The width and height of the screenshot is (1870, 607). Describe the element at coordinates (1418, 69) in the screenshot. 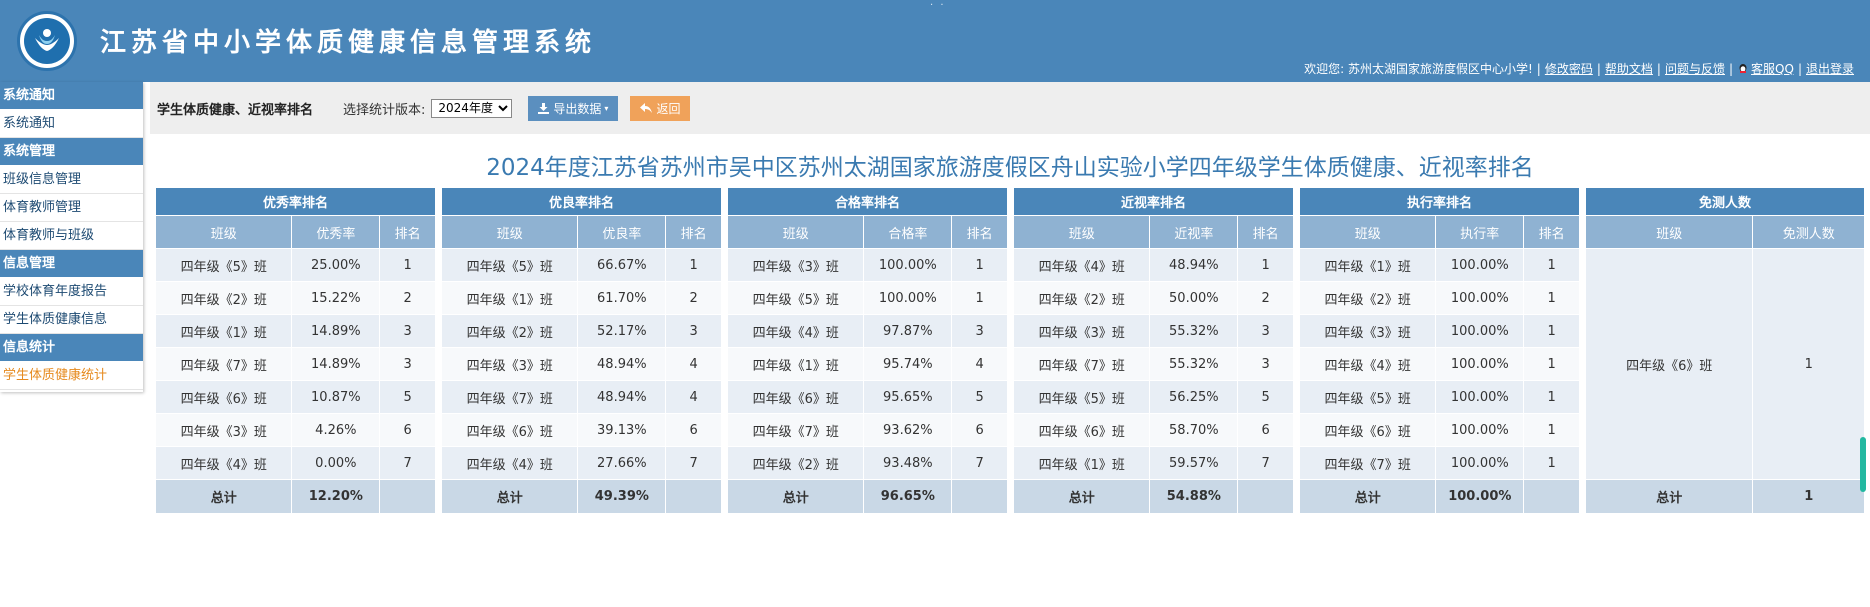

I see `welcome-text: 欢迎您: 苏州太湖国家旅游度假区中心小学!` at that location.